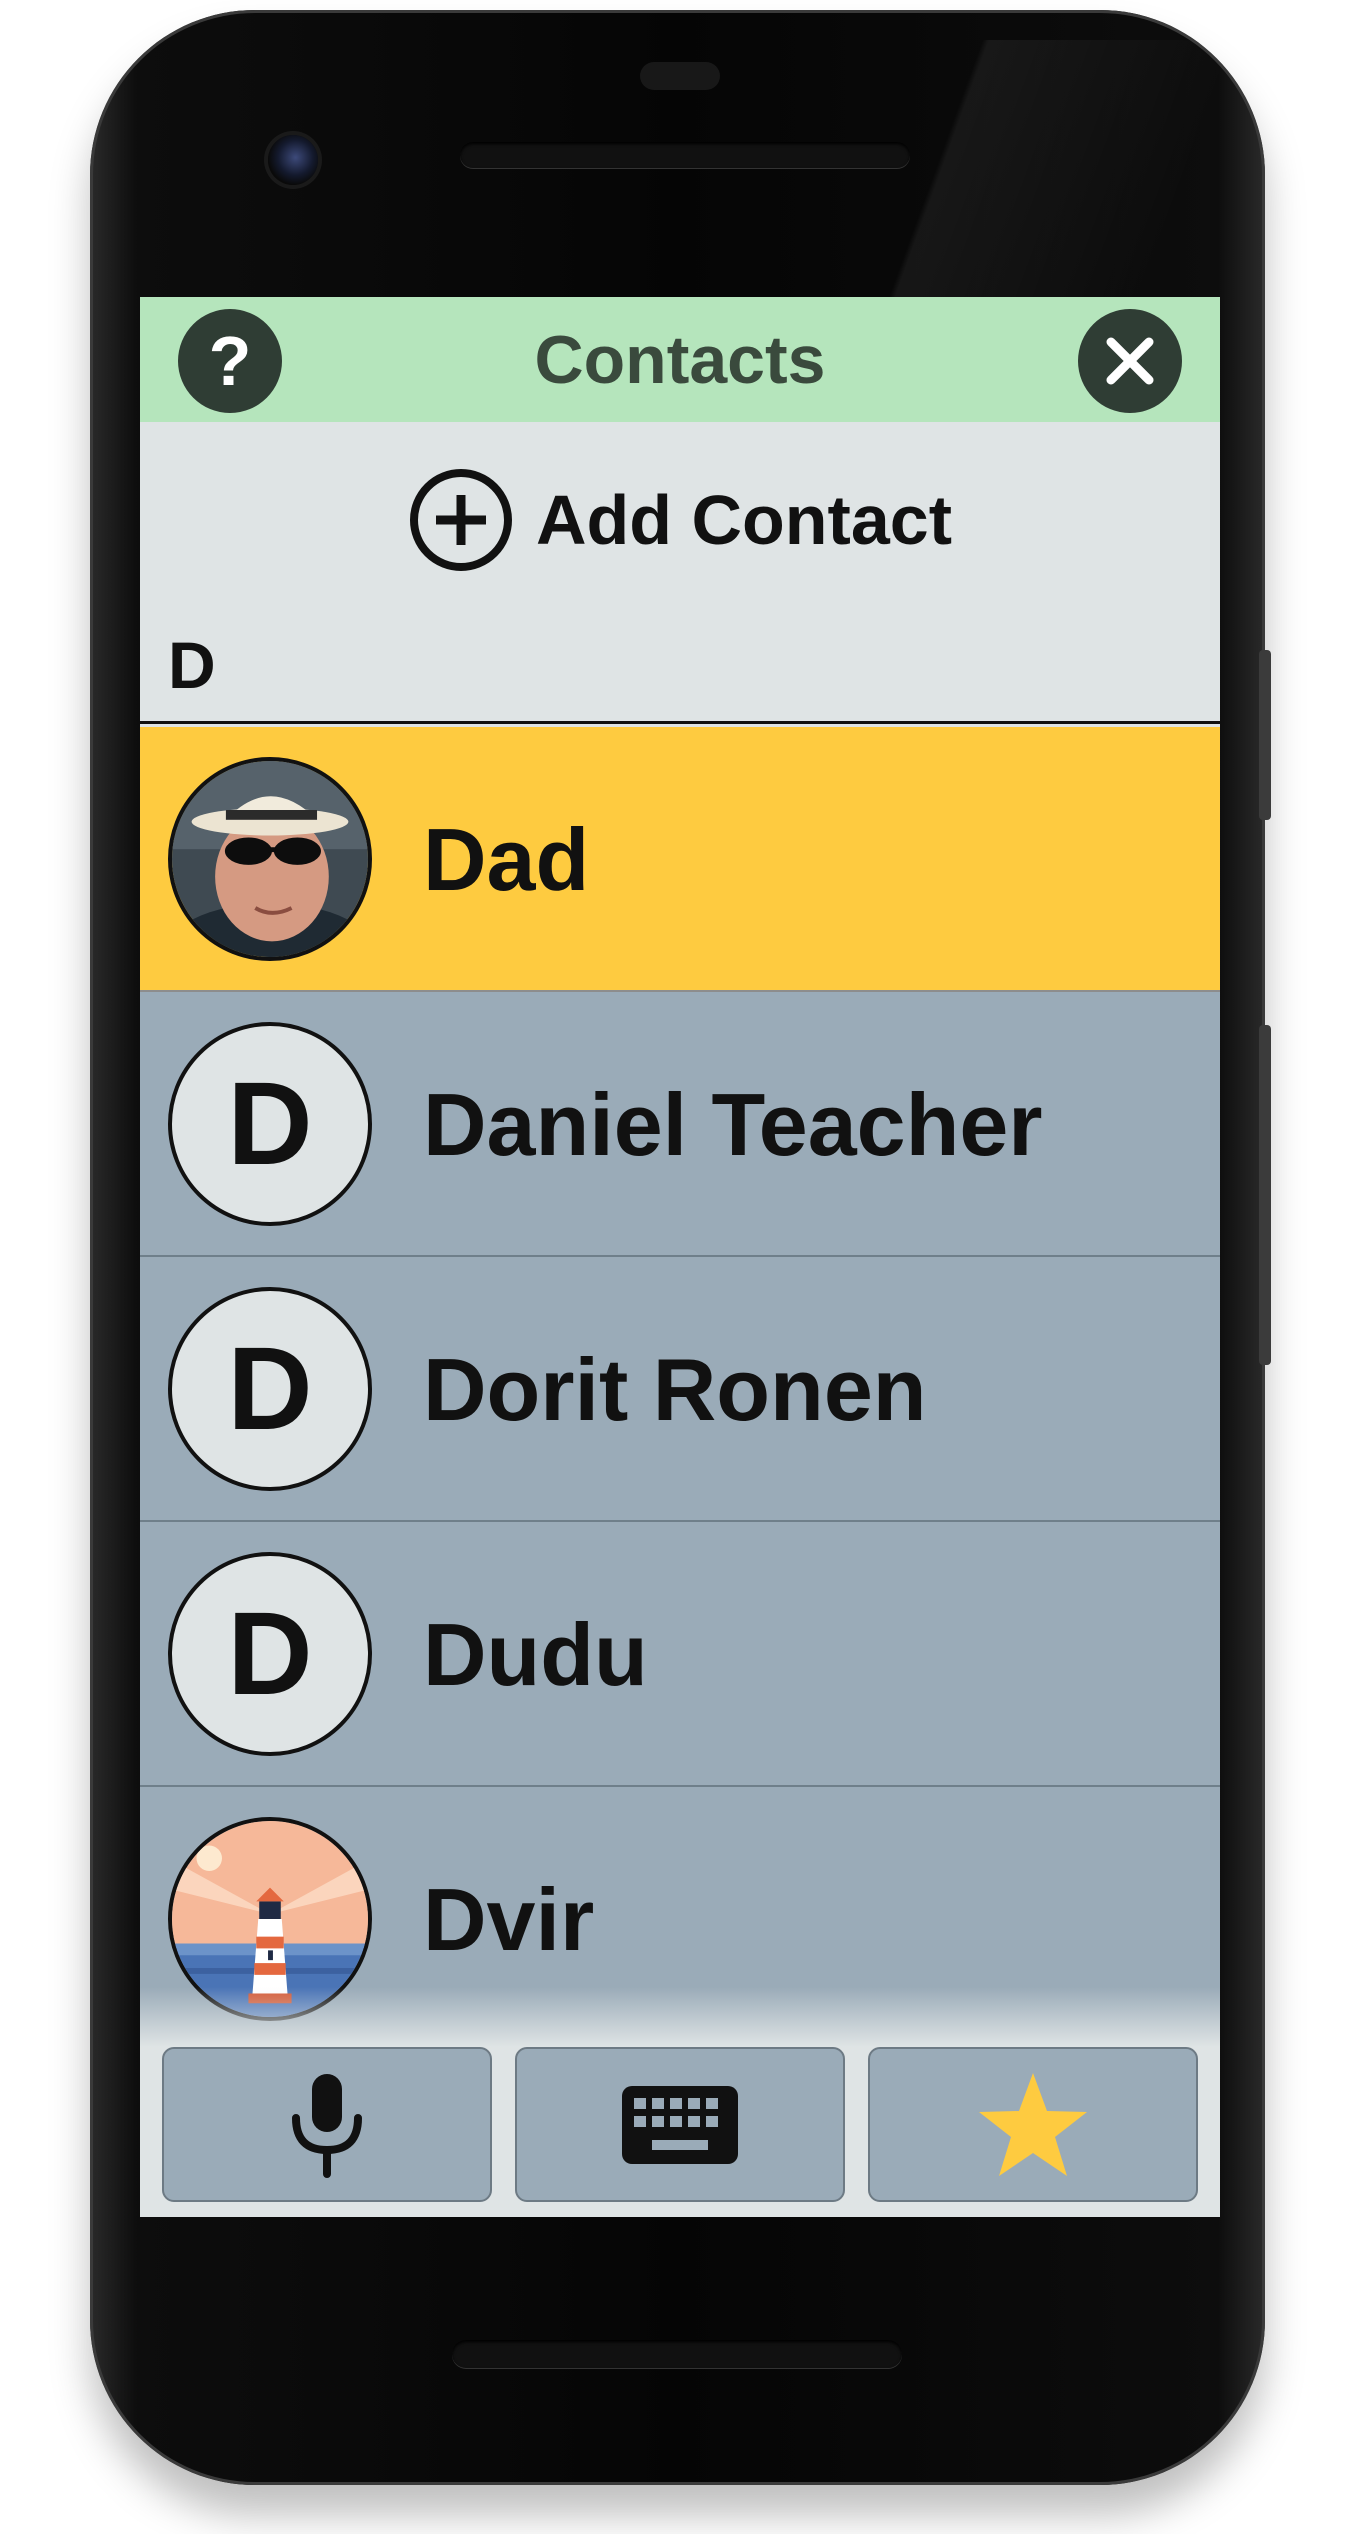 The height and width of the screenshot is (2534, 1370). What do you see at coordinates (535, 1654) in the screenshot?
I see `contact-name: Dudu` at bounding box center [535, 1654].